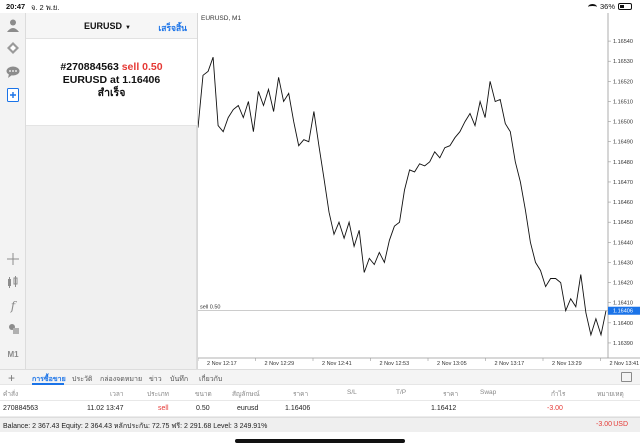  What do you see at coordinates (320, 6) in the screenshot?
I see `status-bar: 20:47 จ. 2 พ.ย. 36%` at bounding box center [320, 6].